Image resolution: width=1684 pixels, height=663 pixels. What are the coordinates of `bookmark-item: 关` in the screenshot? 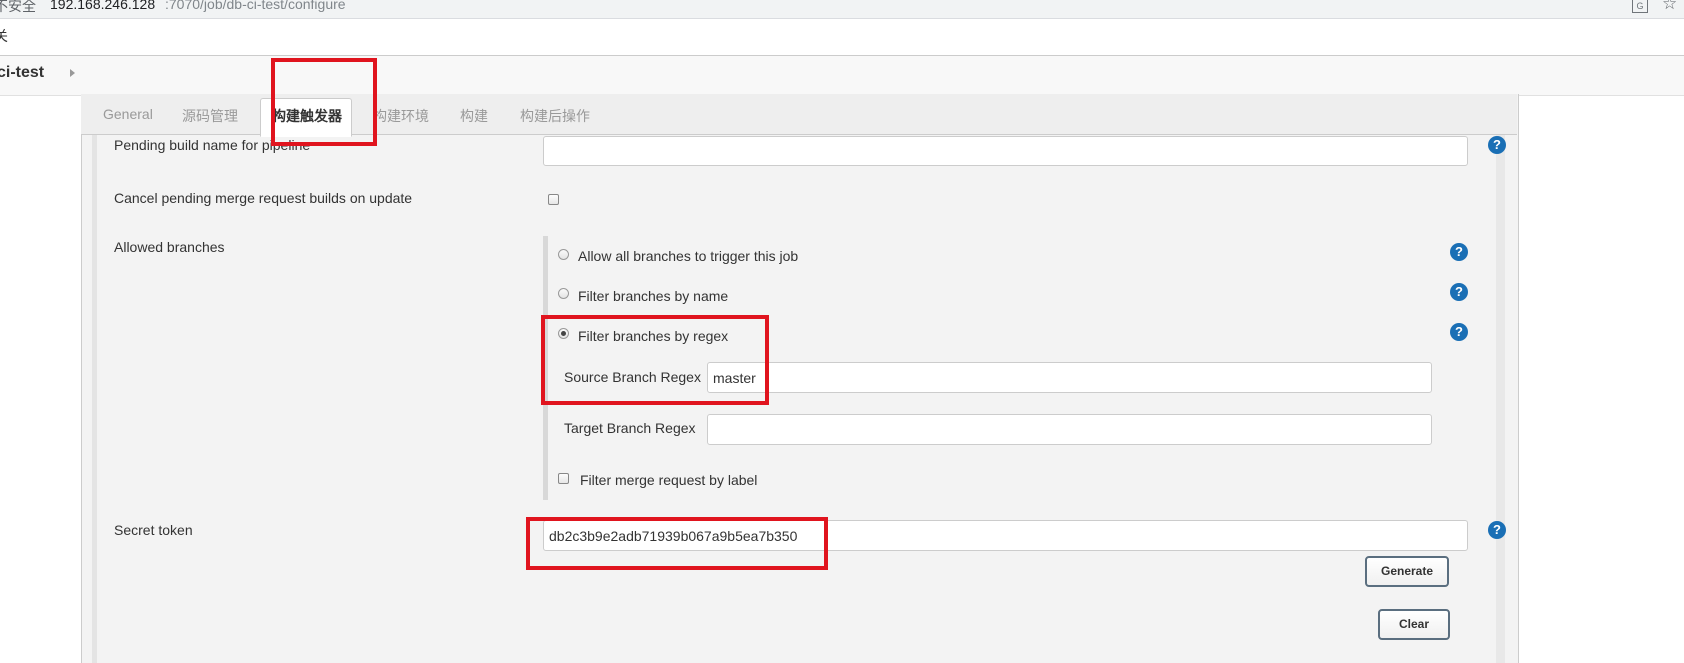 It's located at (4, 36).